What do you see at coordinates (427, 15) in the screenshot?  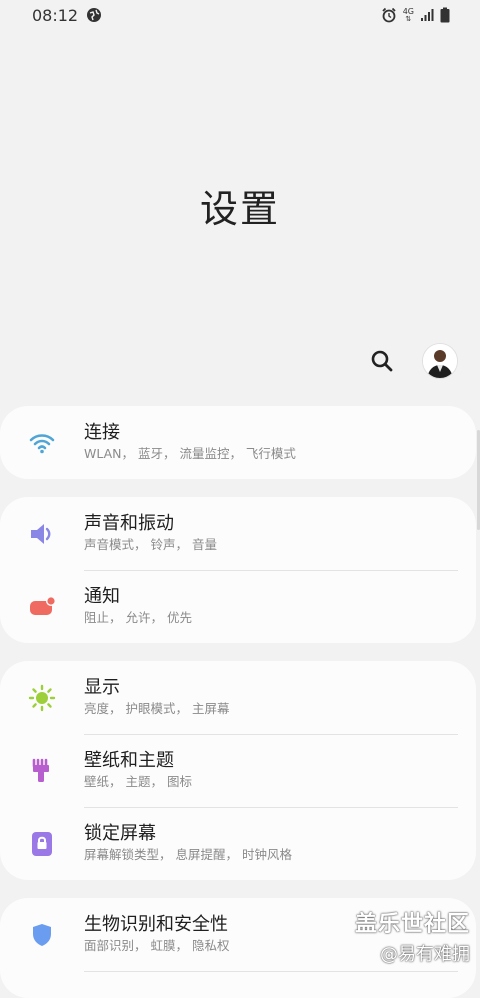 I see `signal-icon` at bounding box center [427, 15].